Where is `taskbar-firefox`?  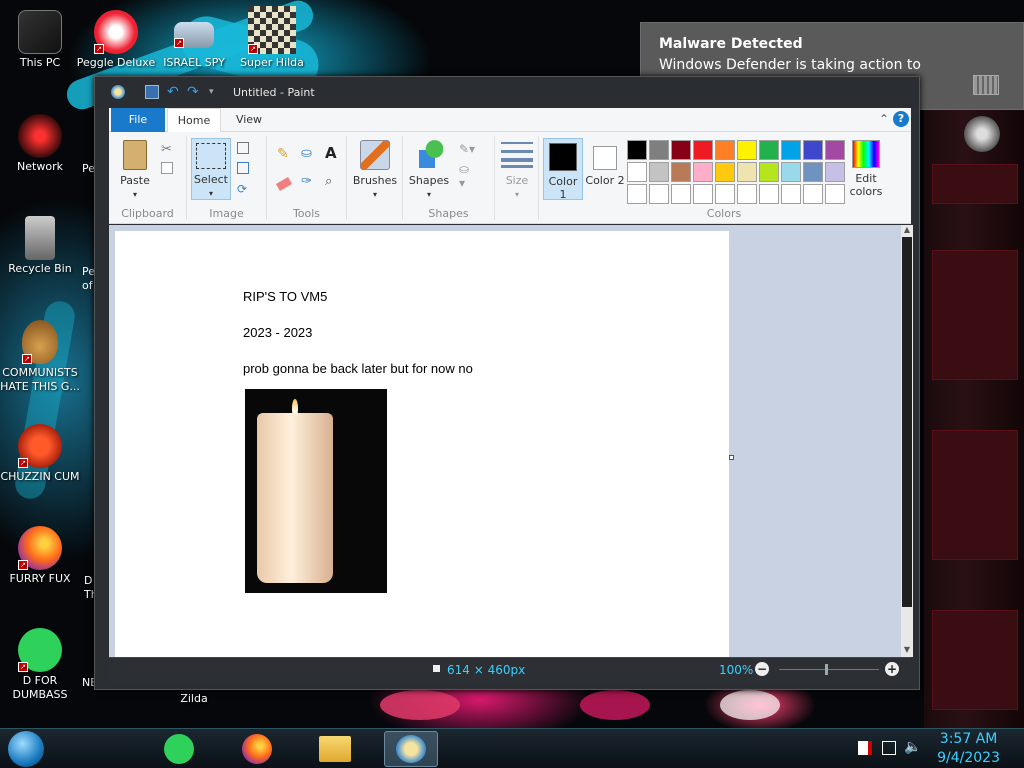
taskbar-firefox is located at coordinates (257, 749).